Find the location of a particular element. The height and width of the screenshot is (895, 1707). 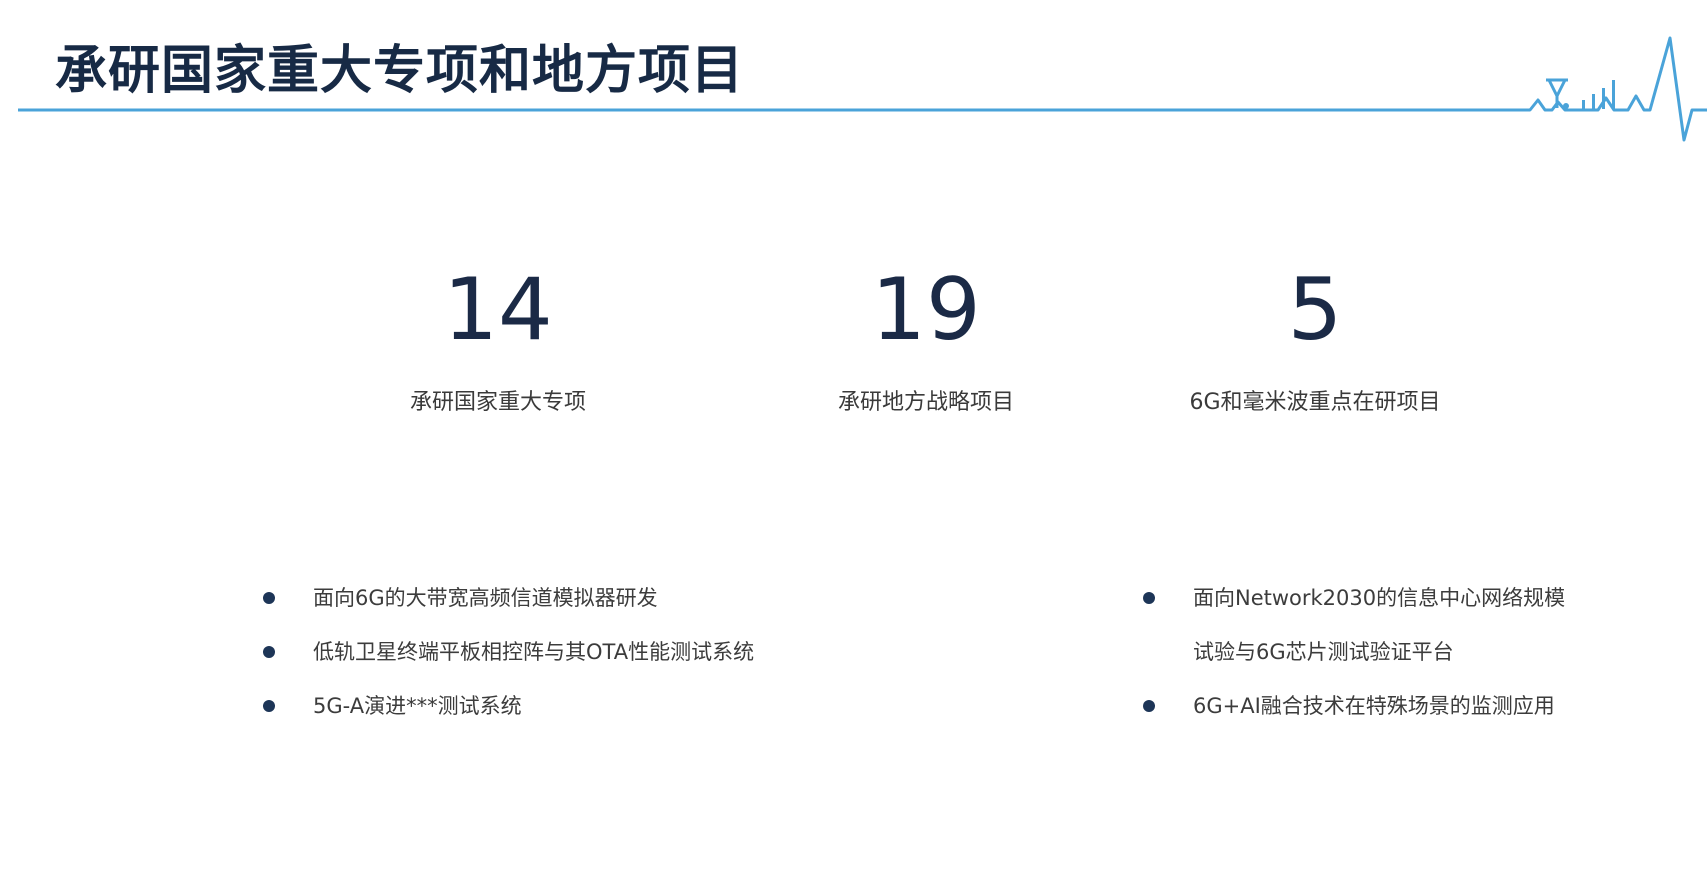

list-item-text: 低轨卫星终端平板相控阵与其OTA性能测试系统 is located at coordinates (534, 652).